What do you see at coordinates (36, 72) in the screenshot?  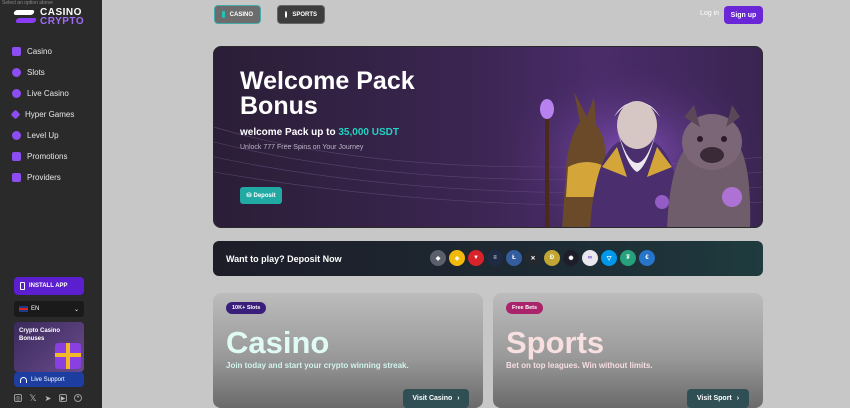 I see `sidebar-item-label: Slots` at bounding box center [36, 72].